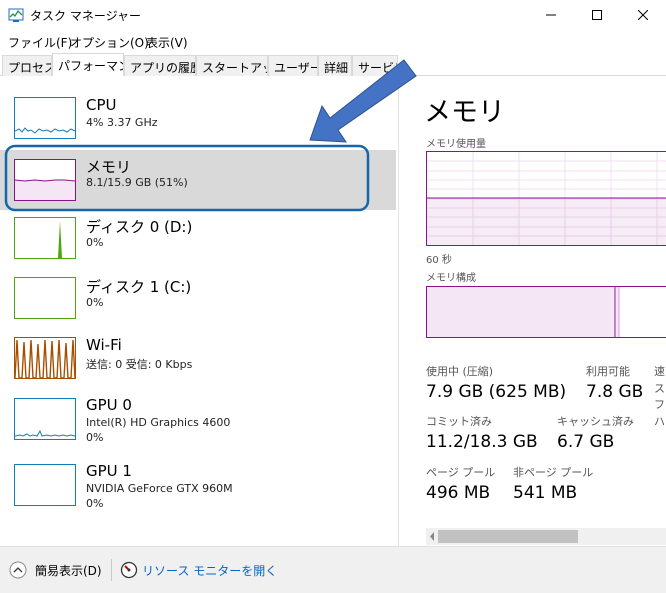 The image size is (666, 593). I want to click on scrollbar-thumb, so click(508, 536).